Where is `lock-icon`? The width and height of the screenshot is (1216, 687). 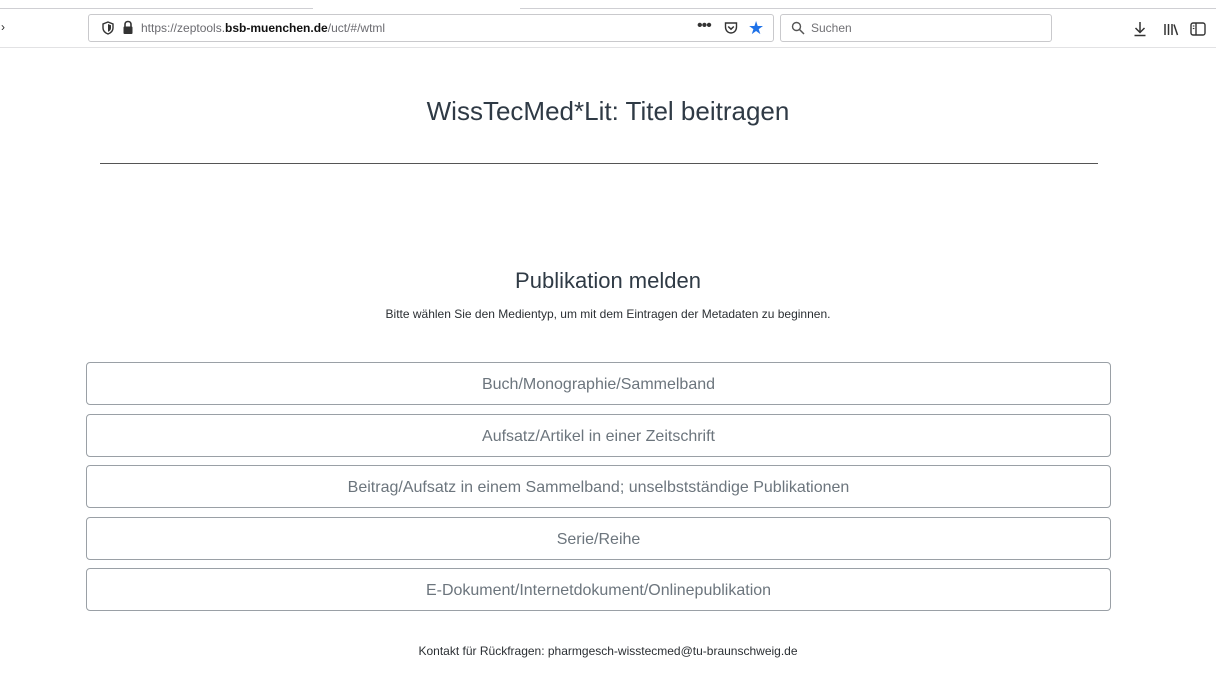 lock-icon is located at coordinates (128, 27).